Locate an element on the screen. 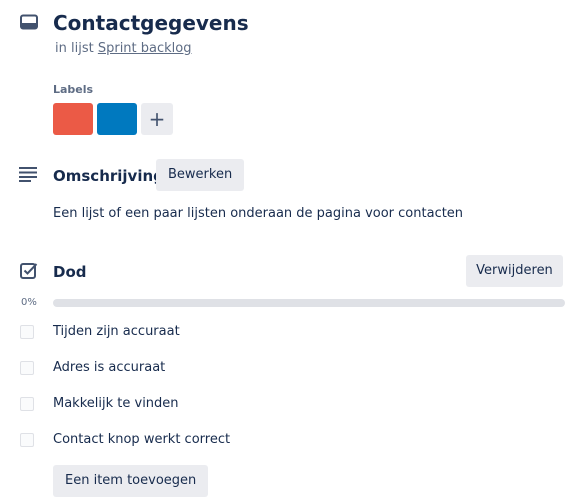 The height and width of the screenshot is (502, 574). progress-bar is located at coordinates (309, 303).